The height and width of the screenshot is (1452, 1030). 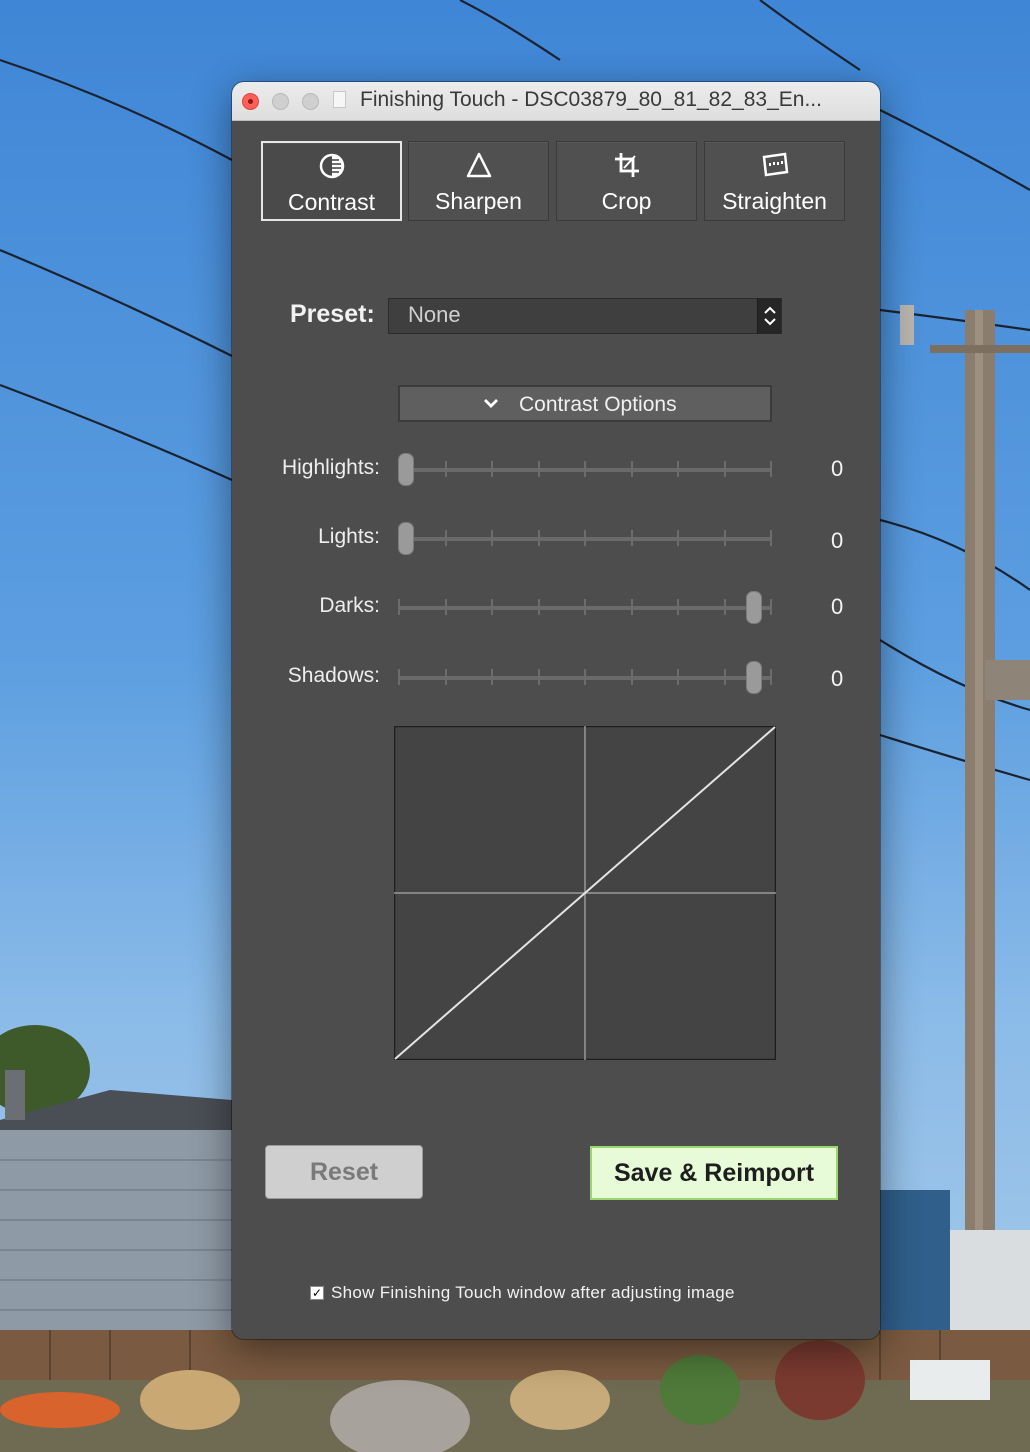 I want to click on lights-label: Lights:, so click(x=349, y=536).